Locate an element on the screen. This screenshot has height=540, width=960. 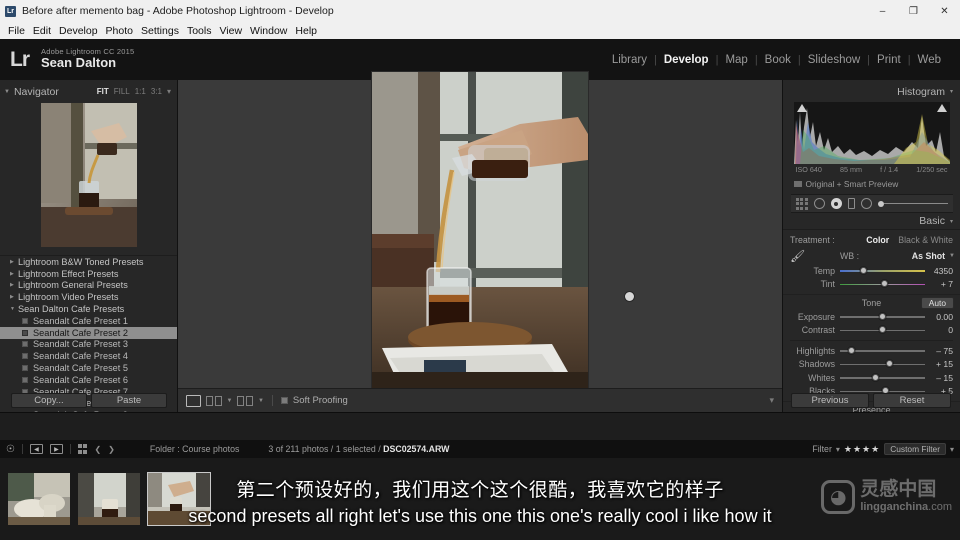
highlight-clipping-icon is located at coordinates (941, 108).